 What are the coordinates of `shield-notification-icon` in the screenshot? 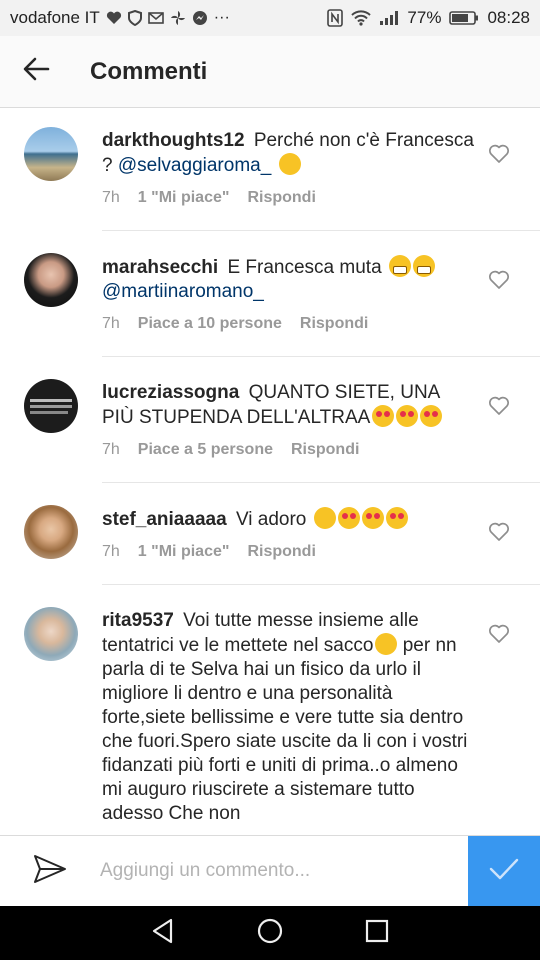 It's located at (134, 18).